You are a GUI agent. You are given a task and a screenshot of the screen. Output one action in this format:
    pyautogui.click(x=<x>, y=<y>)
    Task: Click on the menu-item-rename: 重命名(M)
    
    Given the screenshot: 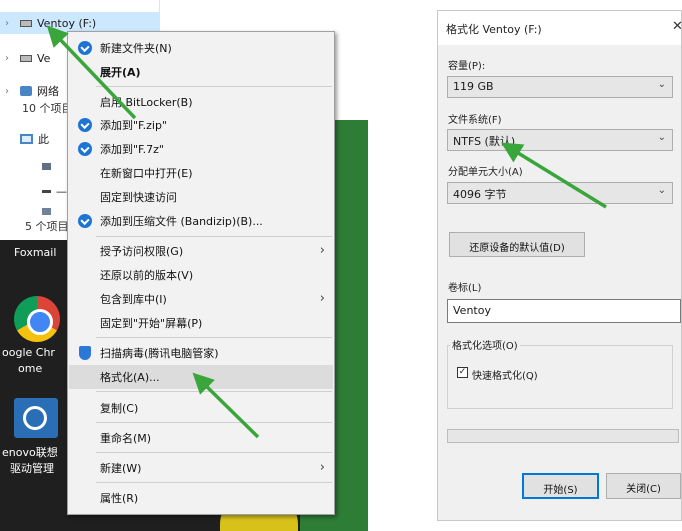 What is the action you would take?
    pyautogui.click(x=201, y=438)
    